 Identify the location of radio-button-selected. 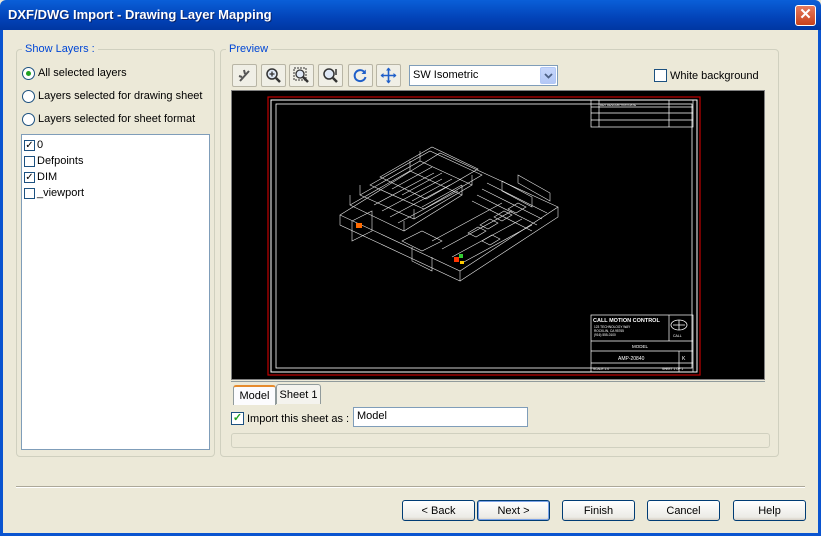
(28, 73).